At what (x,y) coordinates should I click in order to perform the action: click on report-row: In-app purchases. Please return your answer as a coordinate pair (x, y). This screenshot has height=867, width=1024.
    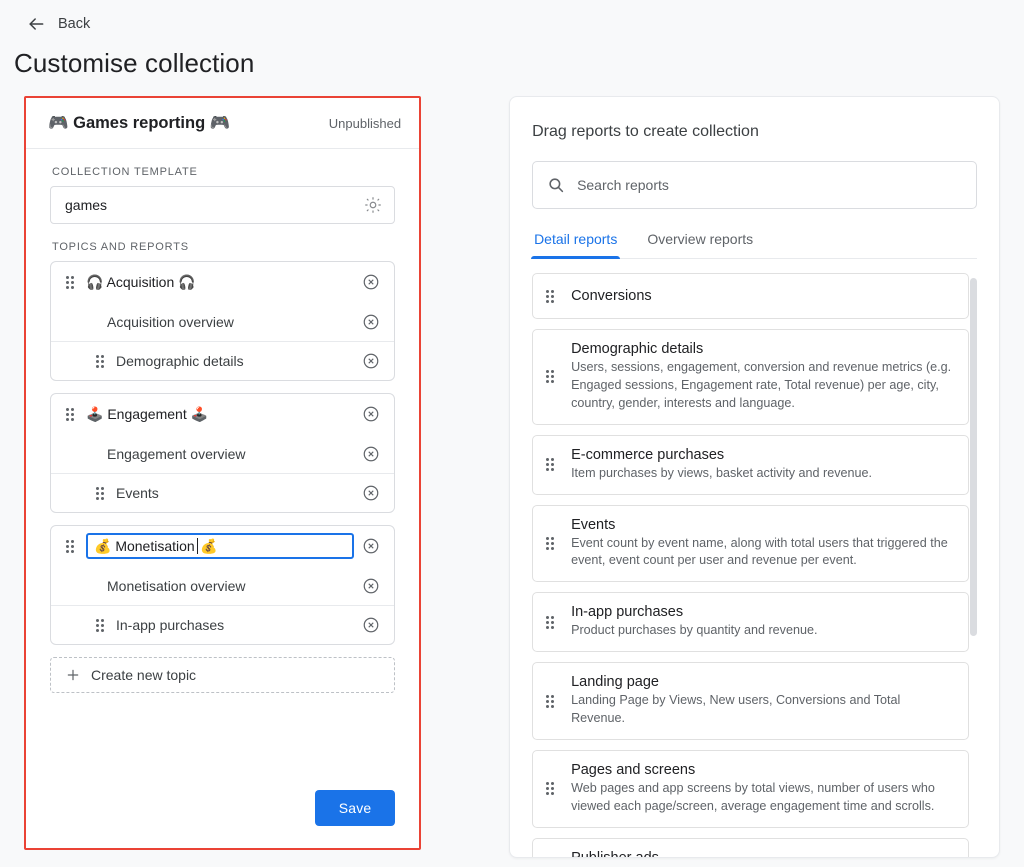
    Looking at the image, I should click on (223, 624).